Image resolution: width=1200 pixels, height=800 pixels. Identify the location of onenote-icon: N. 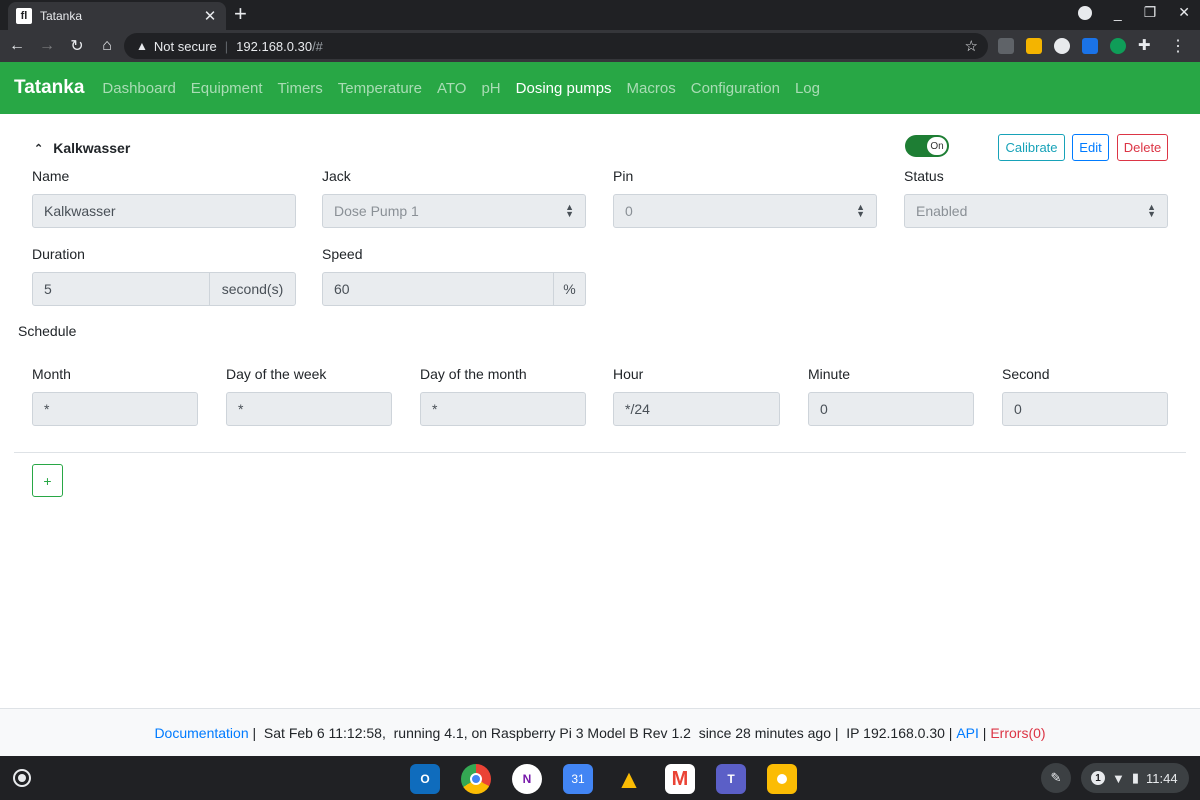
(527, 779).